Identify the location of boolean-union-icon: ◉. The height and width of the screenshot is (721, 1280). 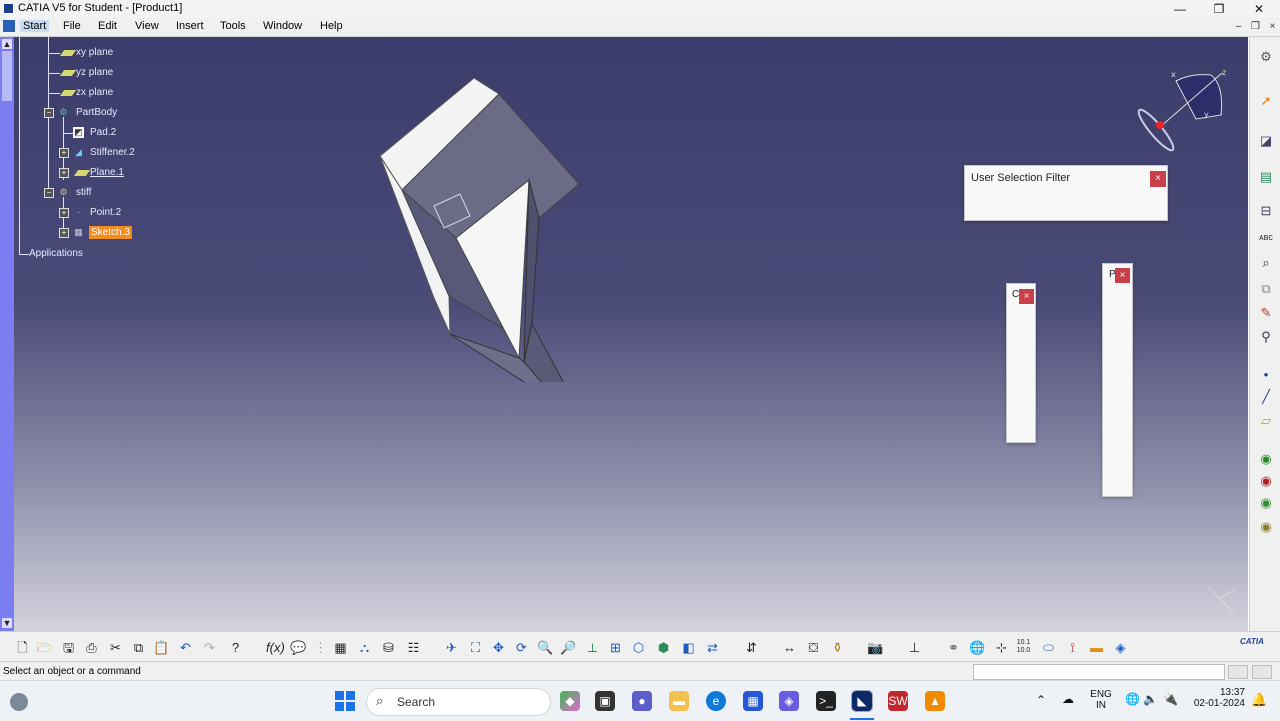
(1266, 527).